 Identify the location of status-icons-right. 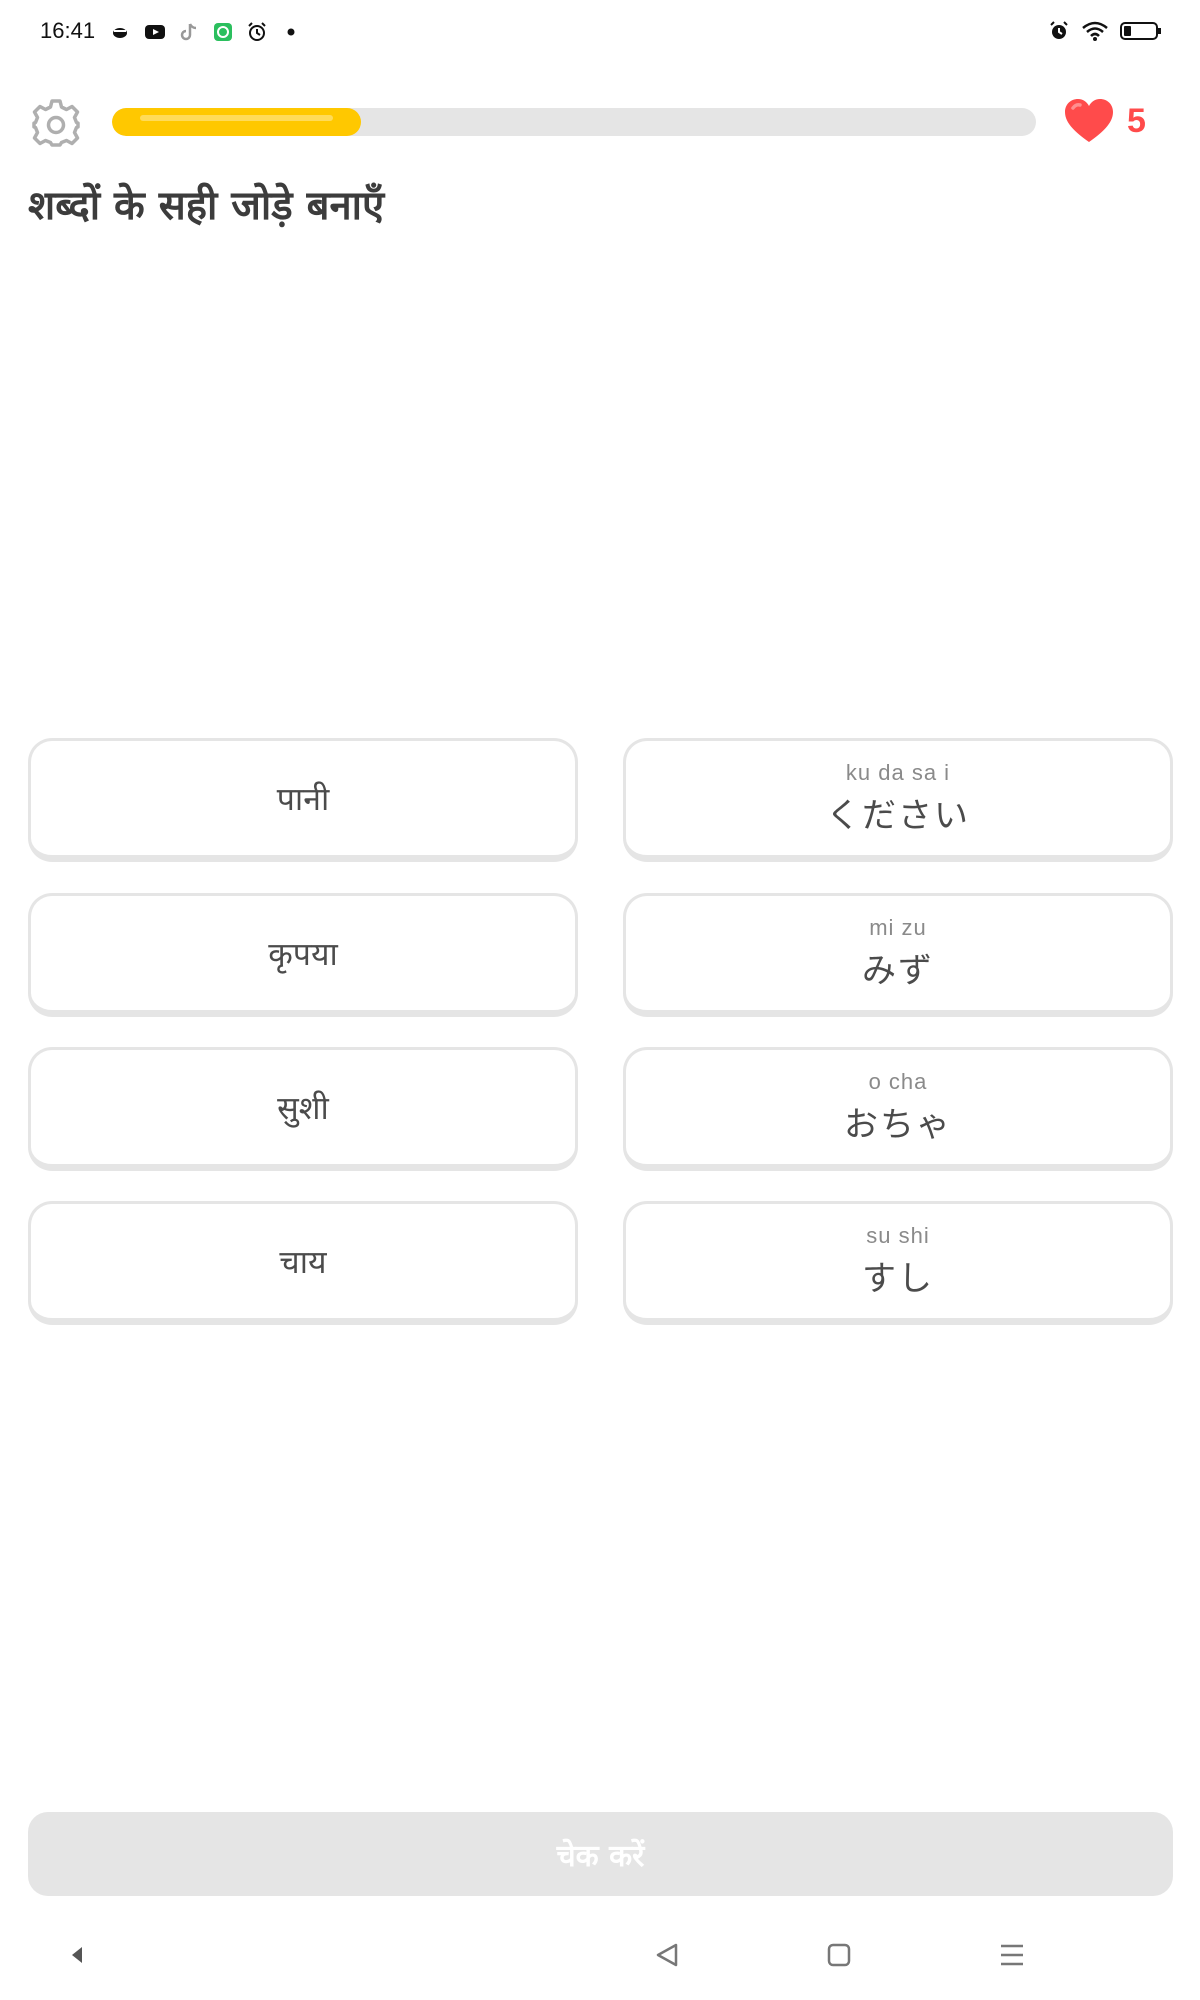
(1105, 31).